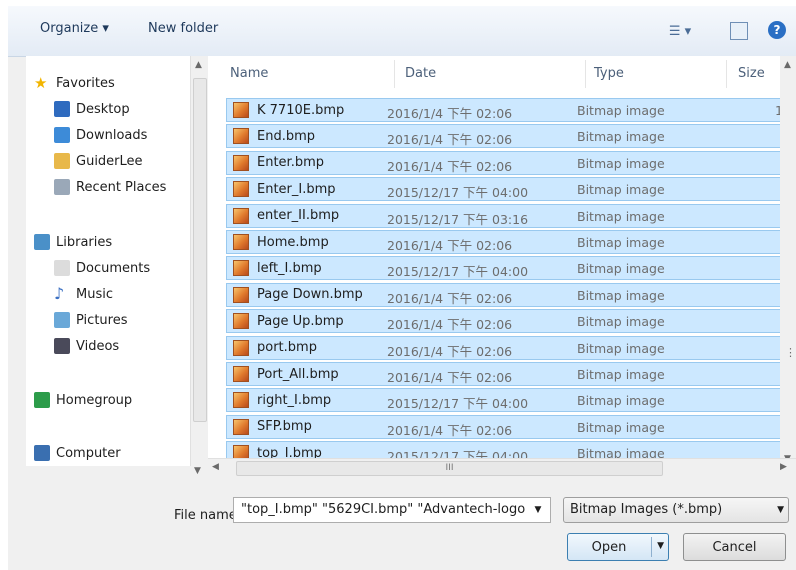  What do you see at coordinates (289, 268) in the screenshot?
I see `file-name: left_I.bmp` at bounding box center [289, 268].